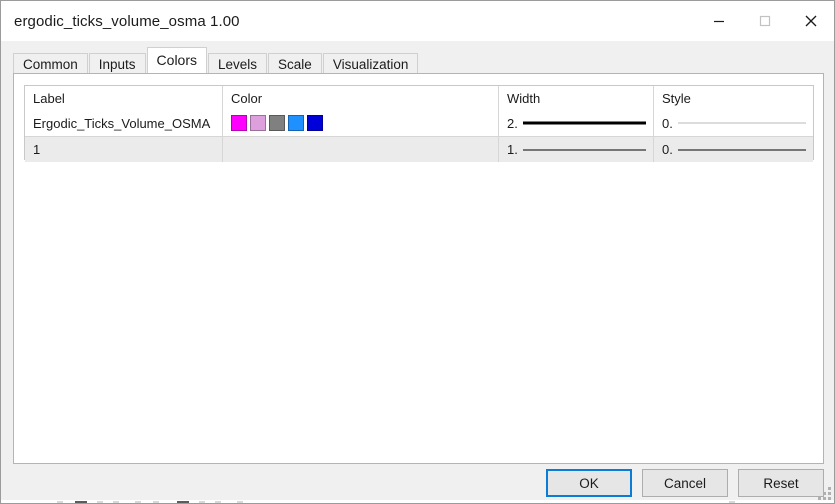  Describe the element at coordinates (124, 98) in the screenshot. I see `column-header-label: Label` at that location.